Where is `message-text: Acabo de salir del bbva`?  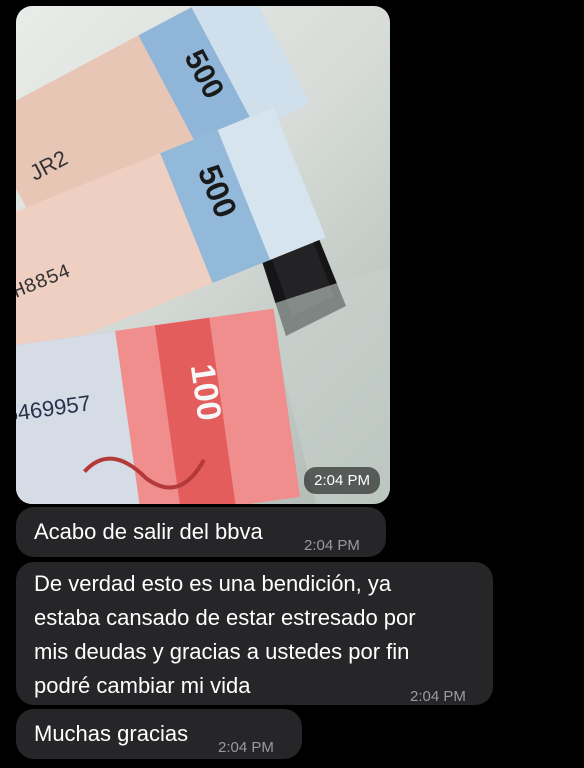
message-text: Acabo de salir del bbva is located at coordinates (148, 531).